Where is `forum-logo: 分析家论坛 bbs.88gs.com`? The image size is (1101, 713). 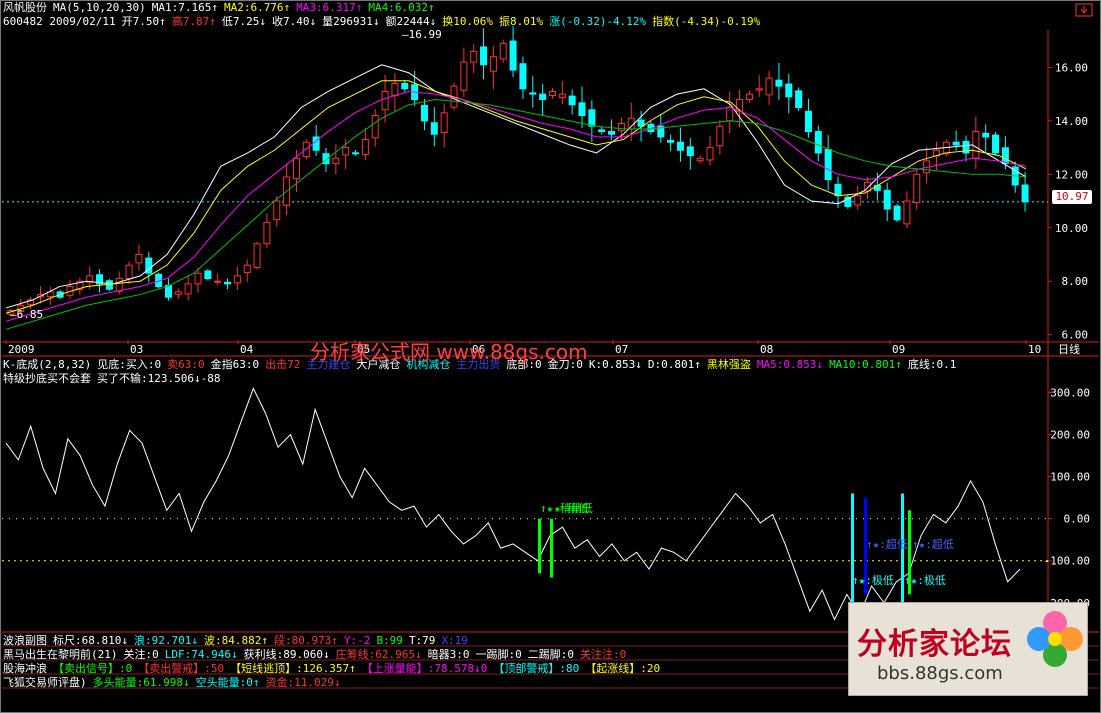 forum-logo: 分析家论坛 bbs.88gs.com is located at coordinates (968, 649).